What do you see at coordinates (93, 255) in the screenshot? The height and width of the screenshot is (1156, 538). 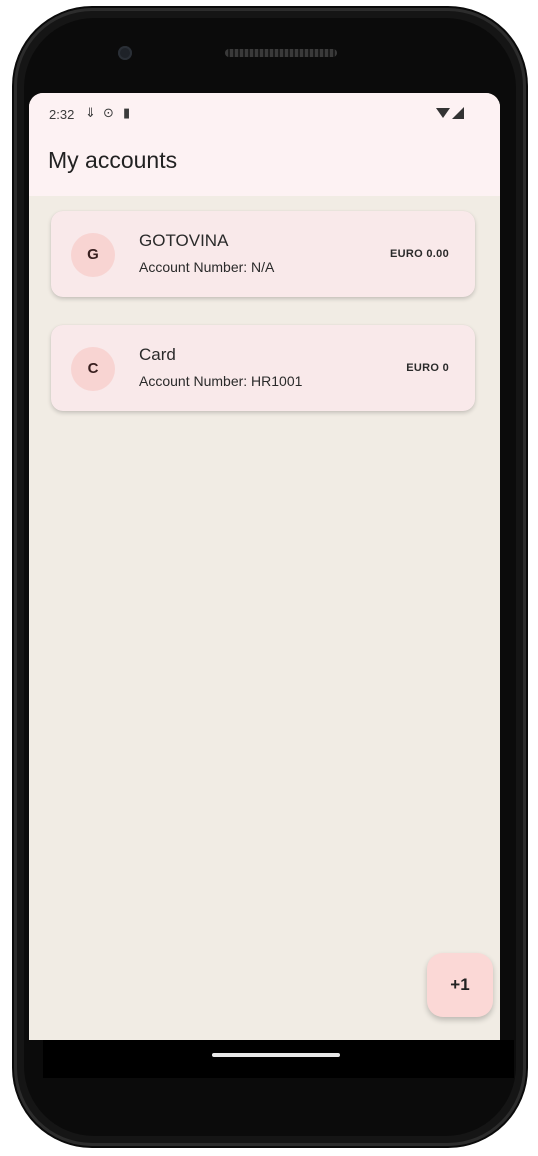 I see `avatar: G` at bounding box center [93, 255].